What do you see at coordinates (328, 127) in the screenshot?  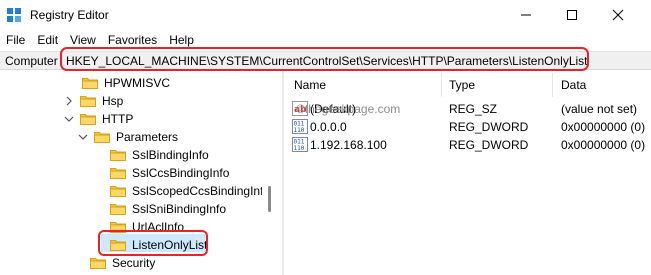 I see `value-name: 0.0.0.0` at bounding box center [328, 127].